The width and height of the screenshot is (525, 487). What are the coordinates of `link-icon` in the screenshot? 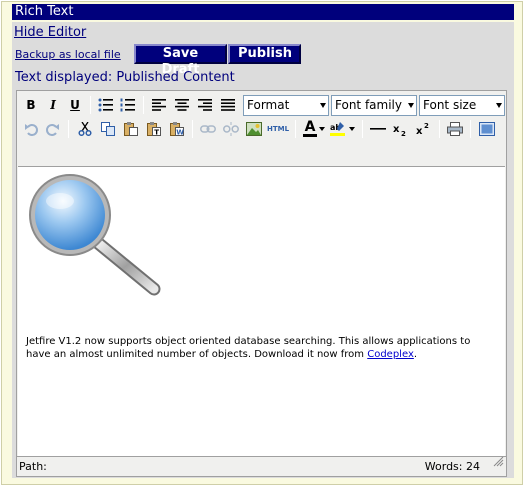 It's located at (208, 129).